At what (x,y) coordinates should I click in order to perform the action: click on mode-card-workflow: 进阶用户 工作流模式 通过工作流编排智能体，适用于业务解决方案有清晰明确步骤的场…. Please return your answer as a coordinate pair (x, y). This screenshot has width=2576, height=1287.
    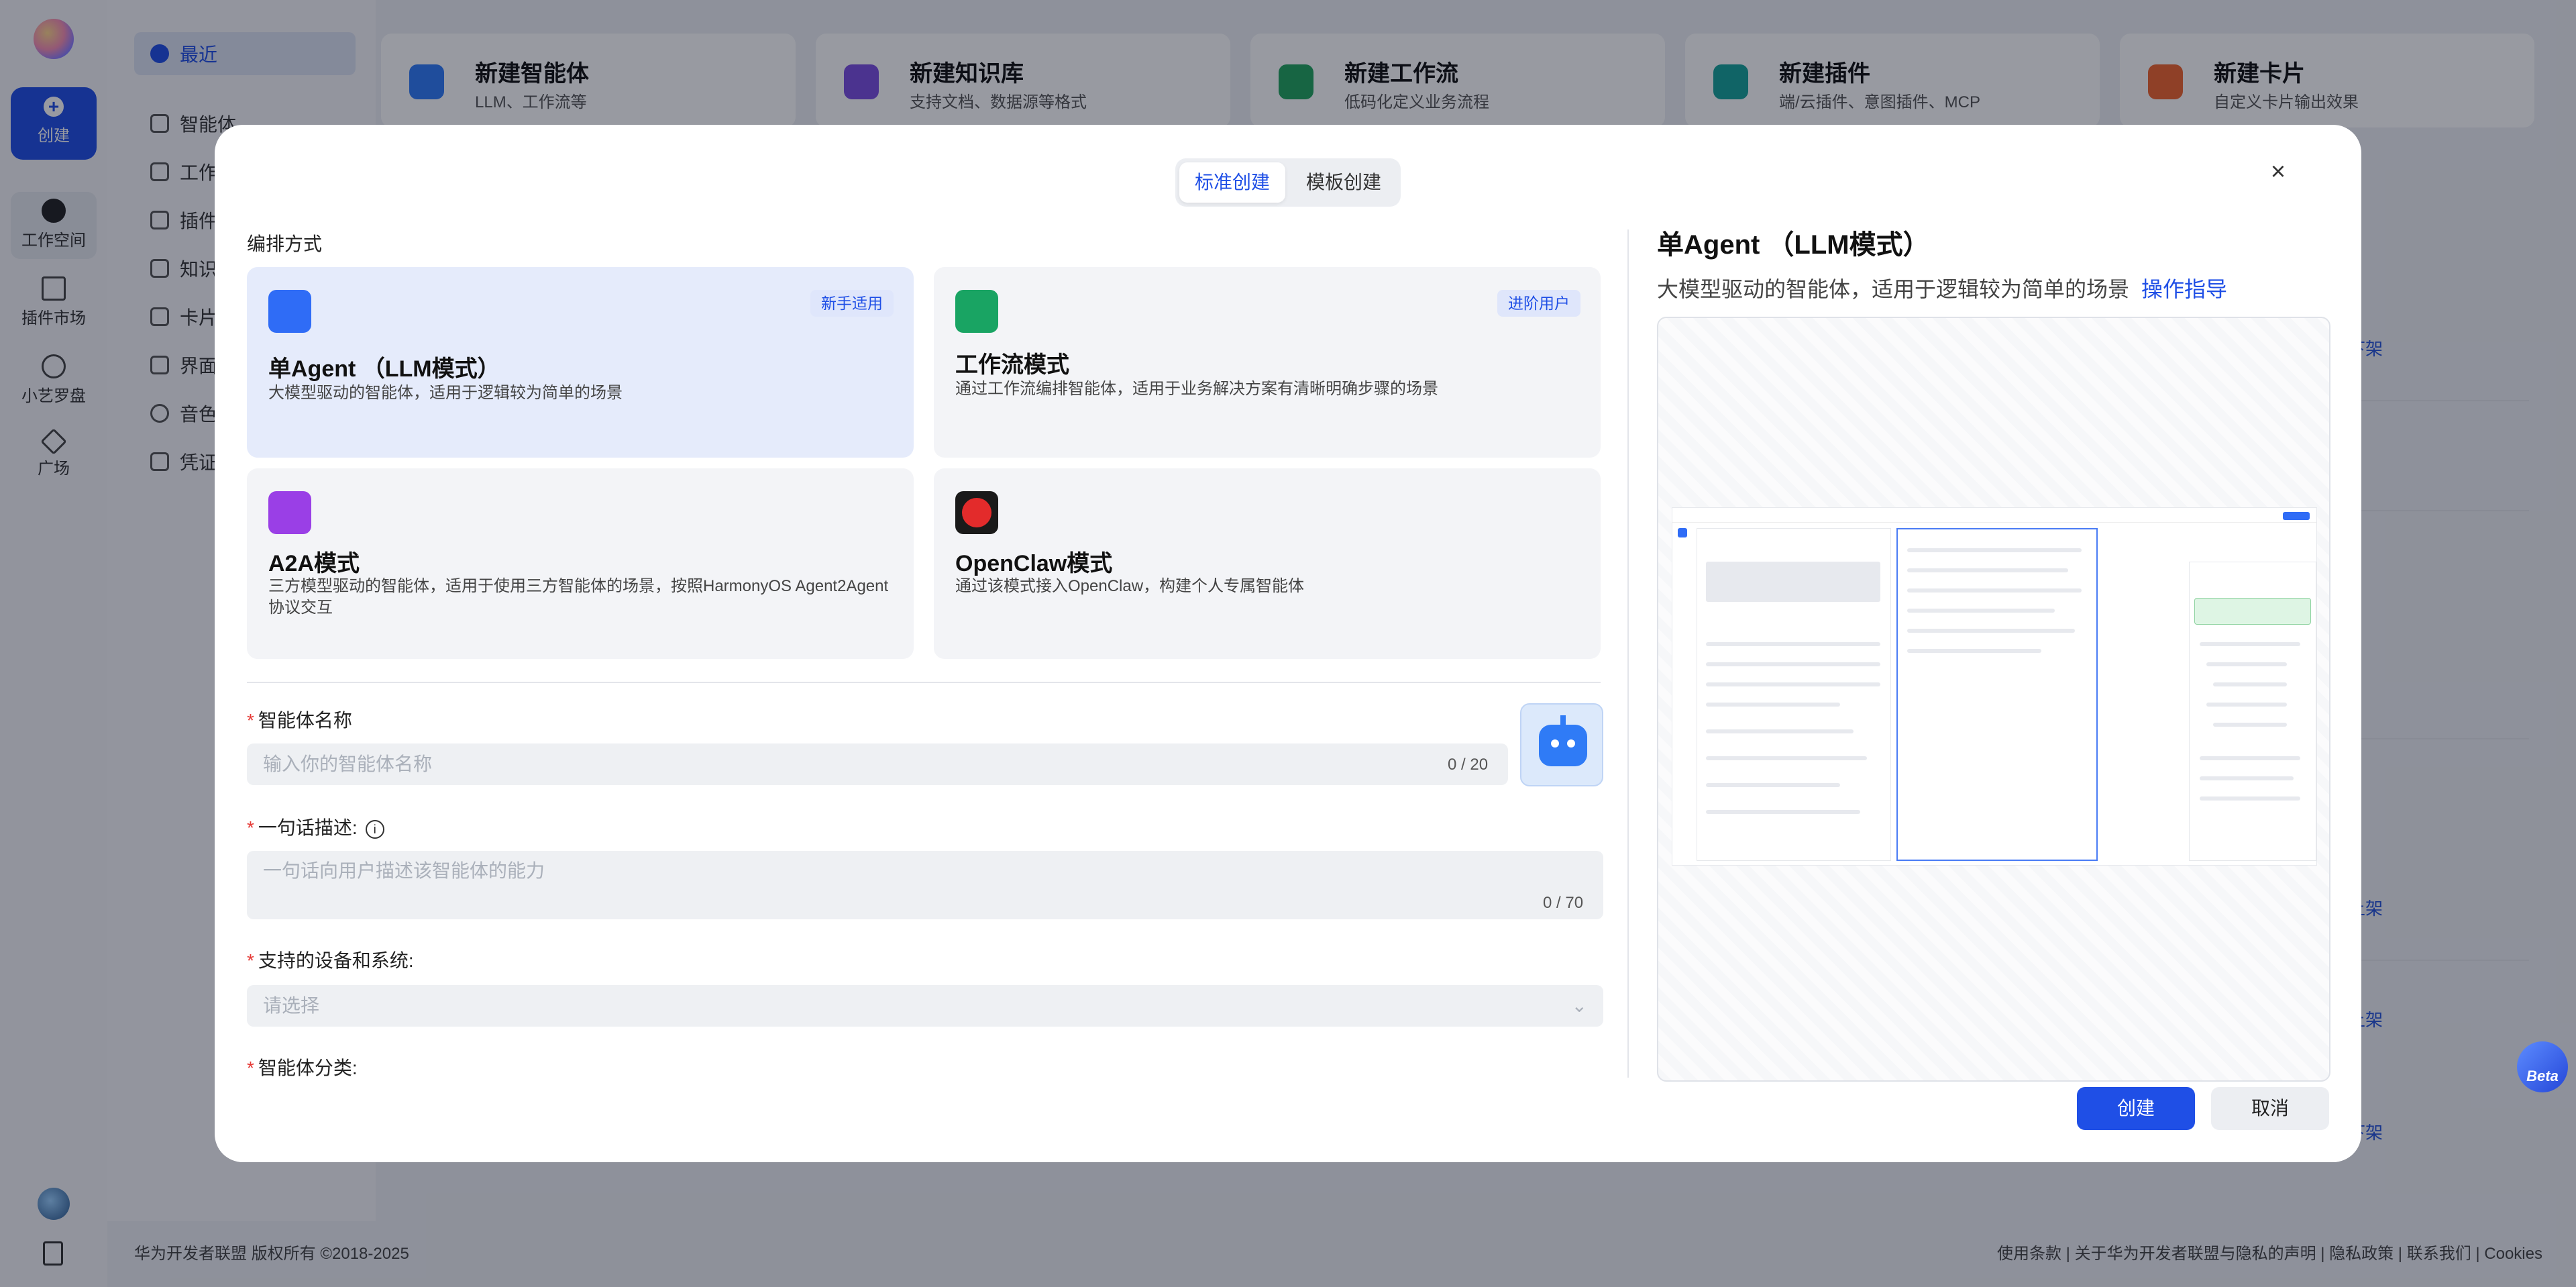
    Looking at the image, I should click on (1267, 362).